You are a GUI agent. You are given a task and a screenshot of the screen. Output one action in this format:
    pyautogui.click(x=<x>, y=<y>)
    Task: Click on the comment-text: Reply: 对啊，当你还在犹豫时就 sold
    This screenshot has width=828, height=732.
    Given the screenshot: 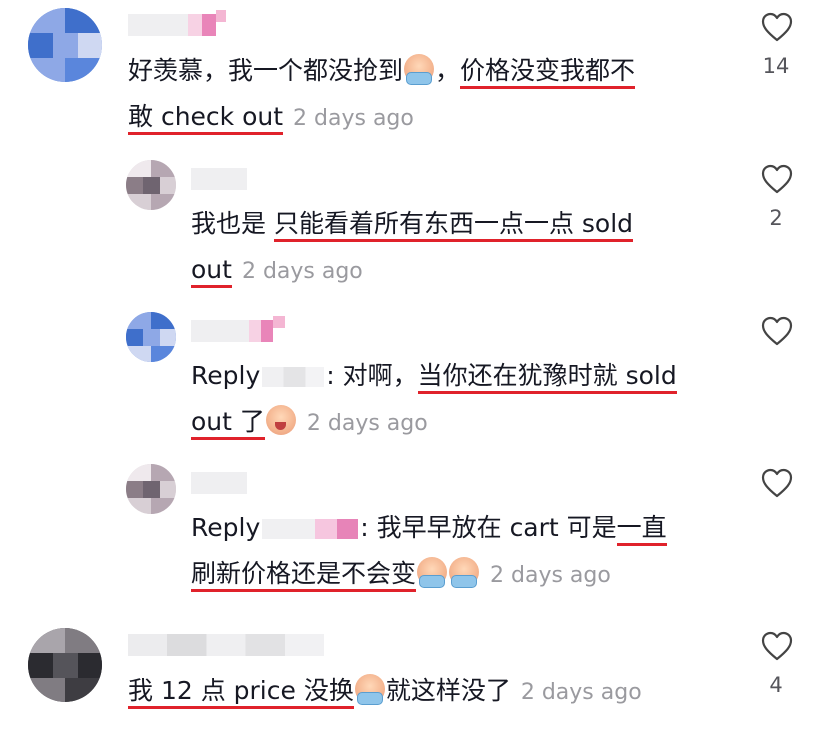 What is the action you would take?
    pyautogui.click(x=434, y=376)
    